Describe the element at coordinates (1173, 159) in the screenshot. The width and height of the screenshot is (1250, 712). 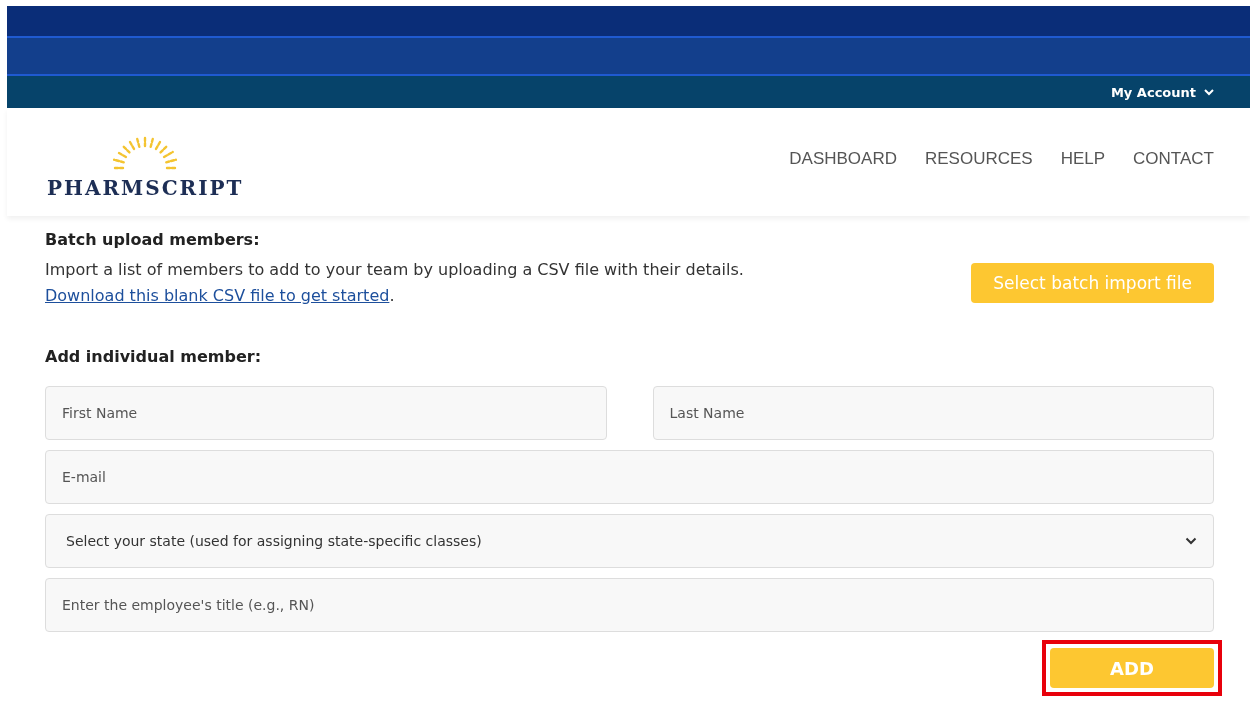
I see `nav-link: CONTACT` at that location.